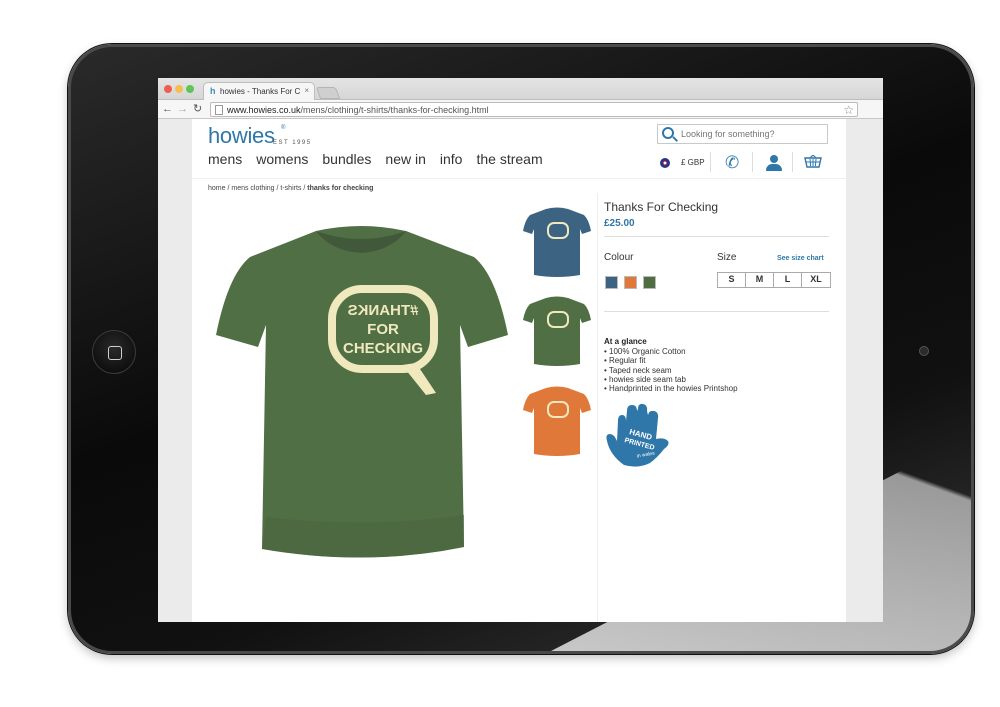 Image resolution: width=1000 pixels, height=707 pixels. What do you see at coordinates (225, 159) in the screenshot?
I see `nav-item-mens: mens` at bounding box center [225, 159].